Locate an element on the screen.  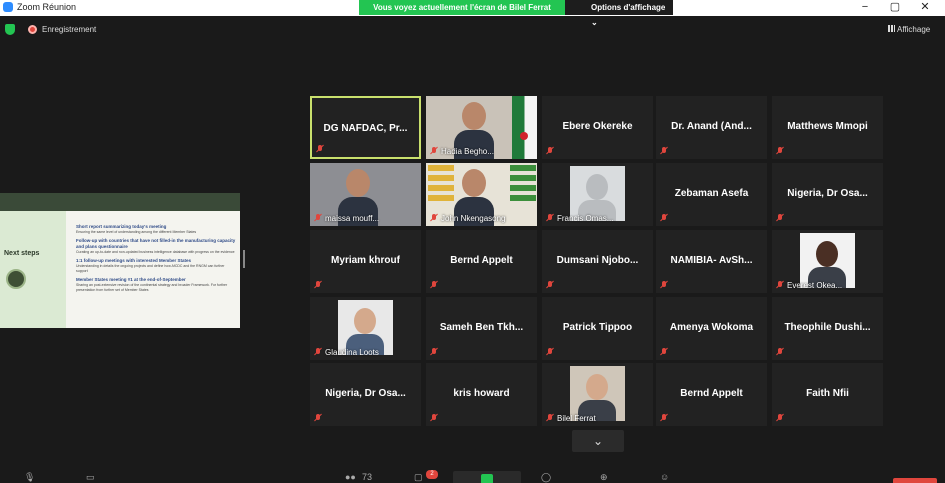
participant-name: Faith Nfii is located at coordinates (827, 393).